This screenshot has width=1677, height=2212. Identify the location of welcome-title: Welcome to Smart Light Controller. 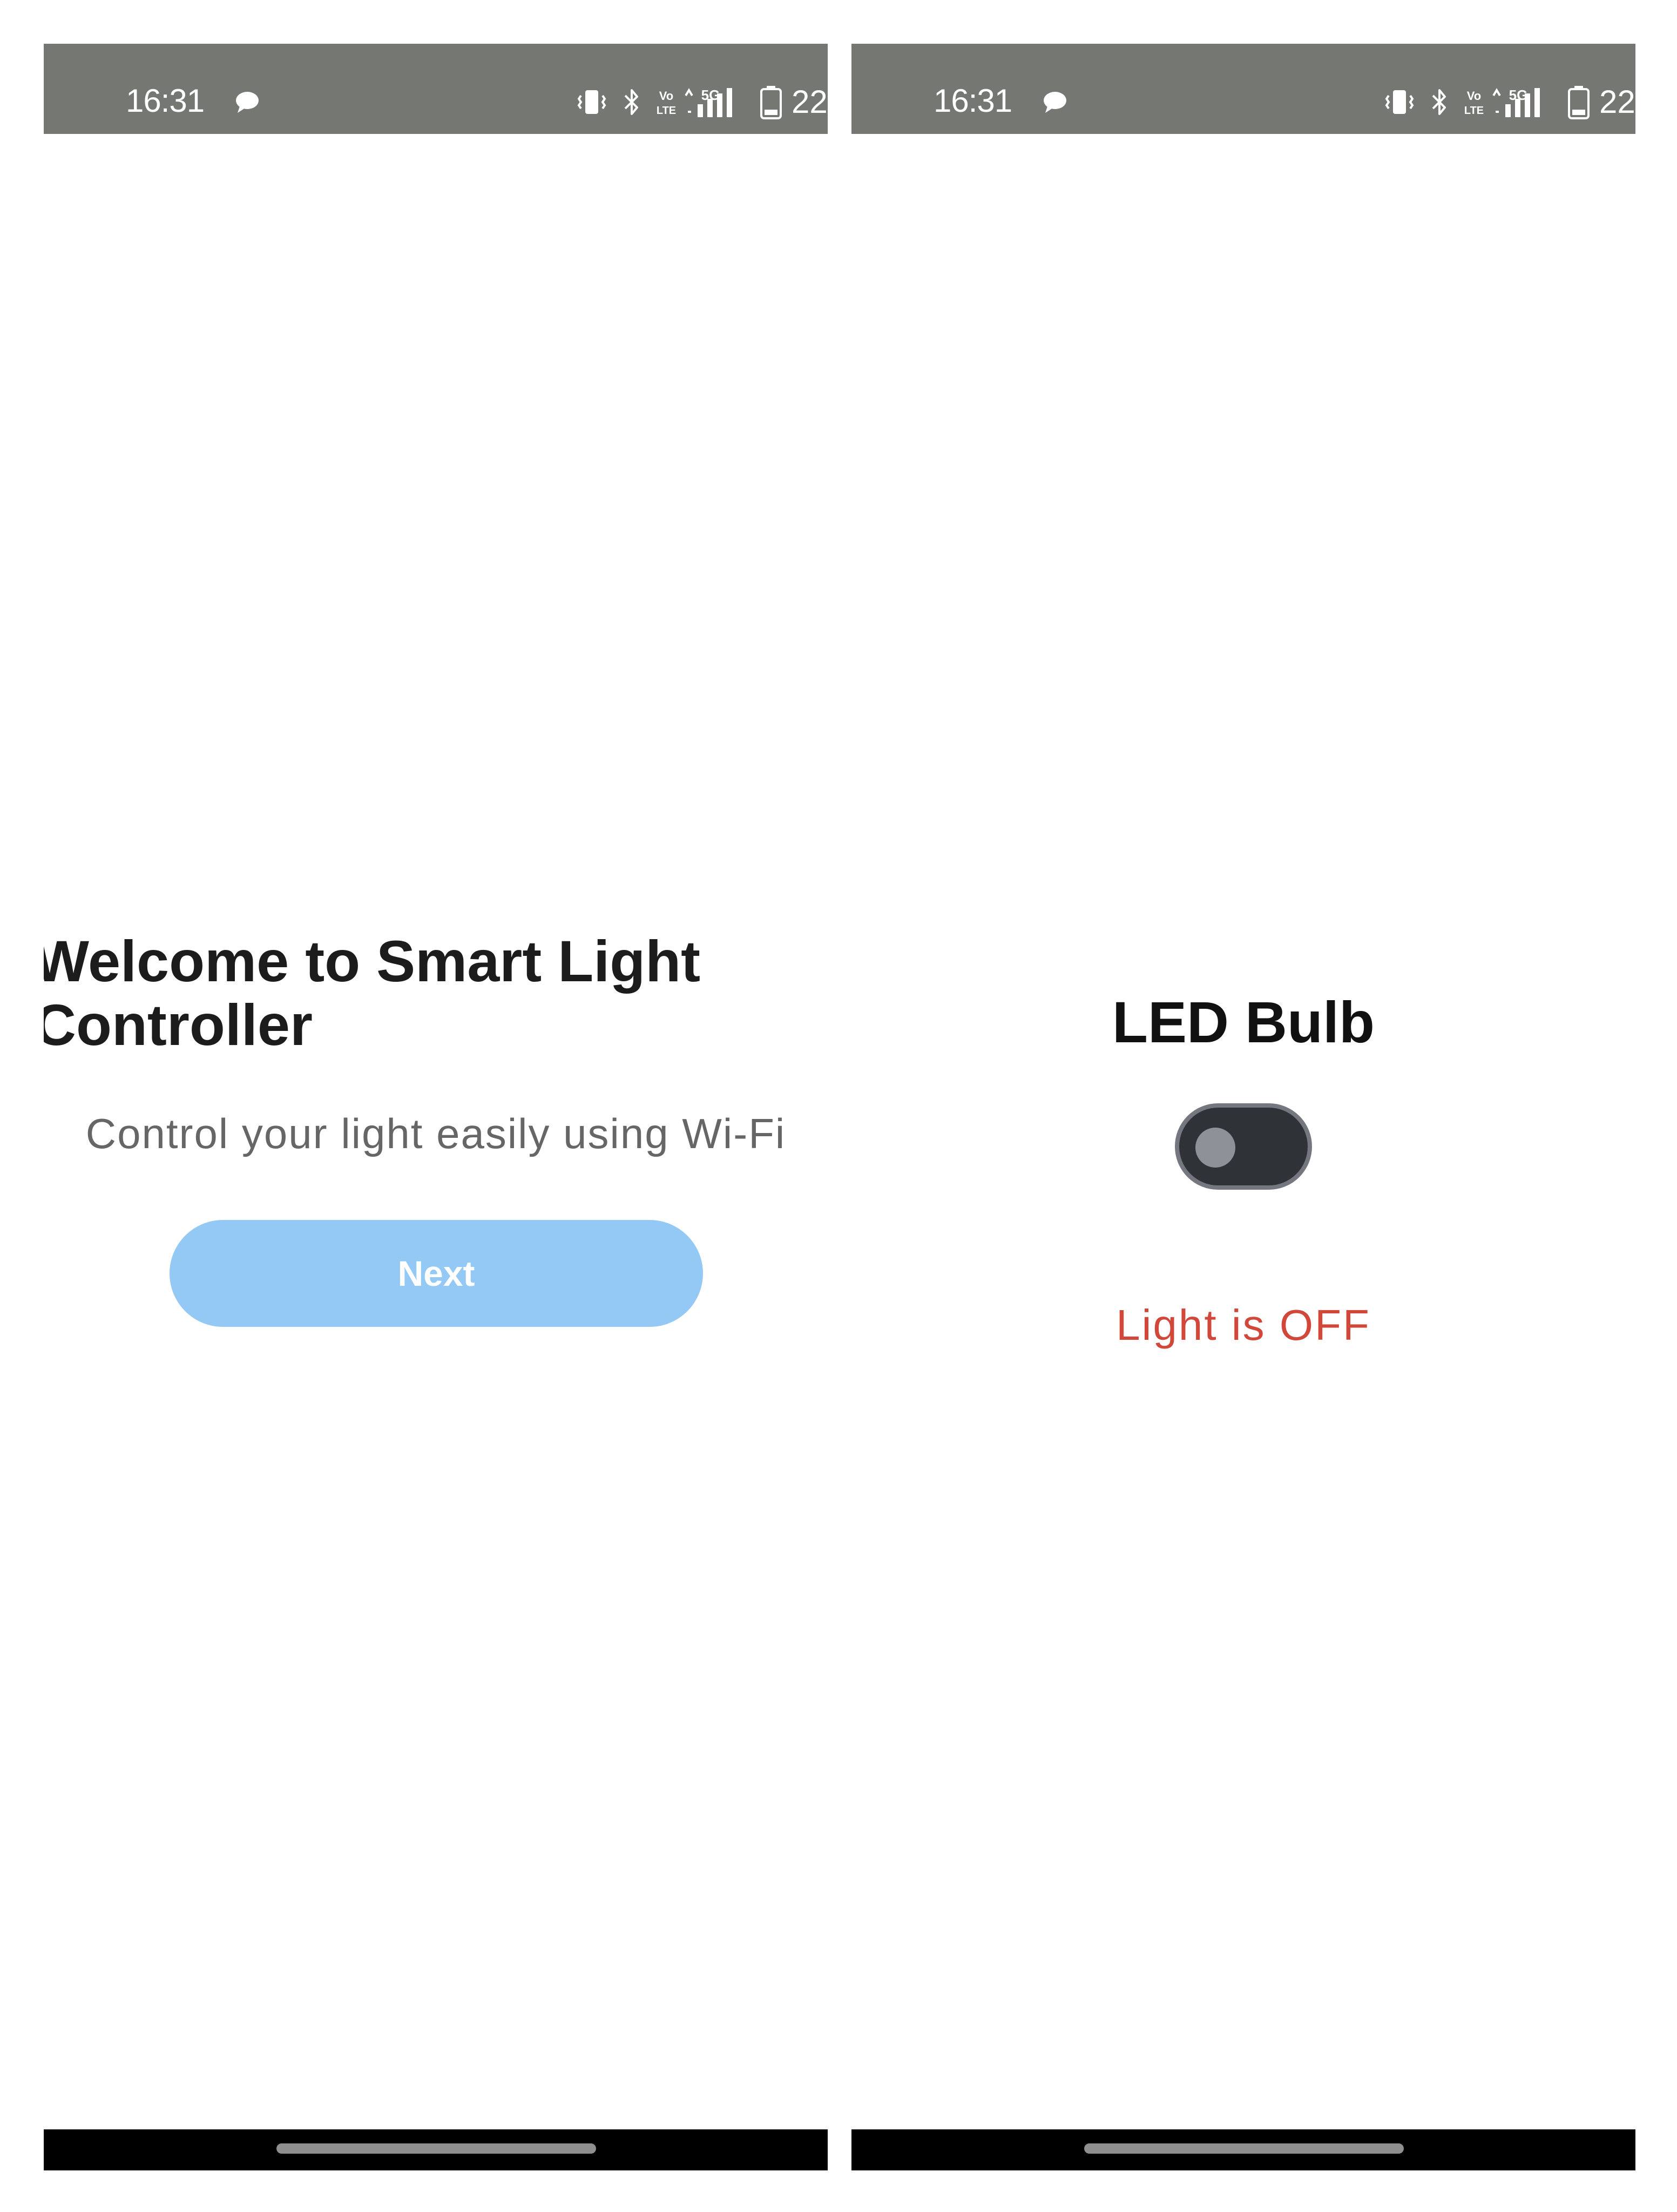
(372, 992).